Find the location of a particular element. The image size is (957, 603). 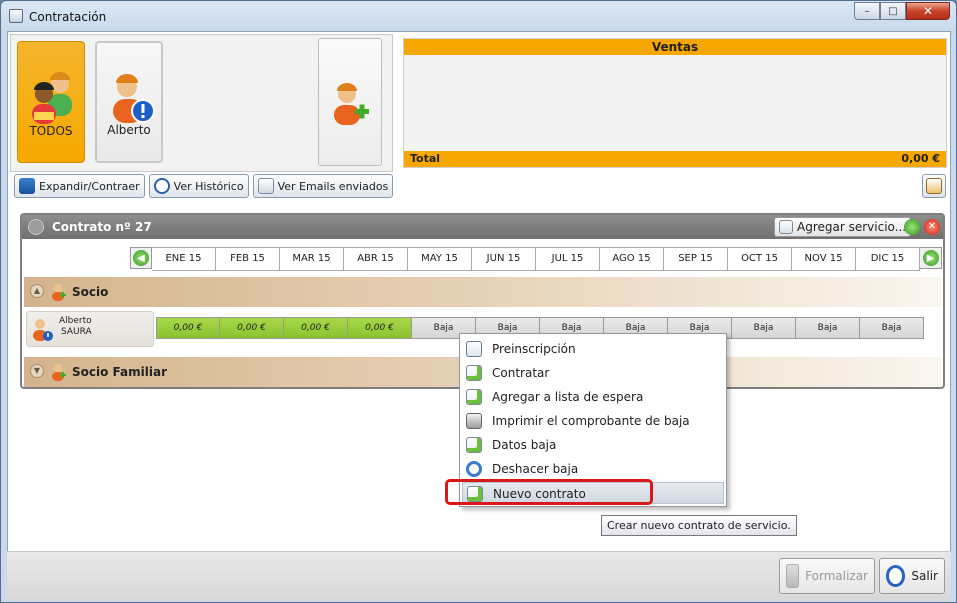

menu-item: Imprimir el comprobante de baja is located at coordinates (593, 421).